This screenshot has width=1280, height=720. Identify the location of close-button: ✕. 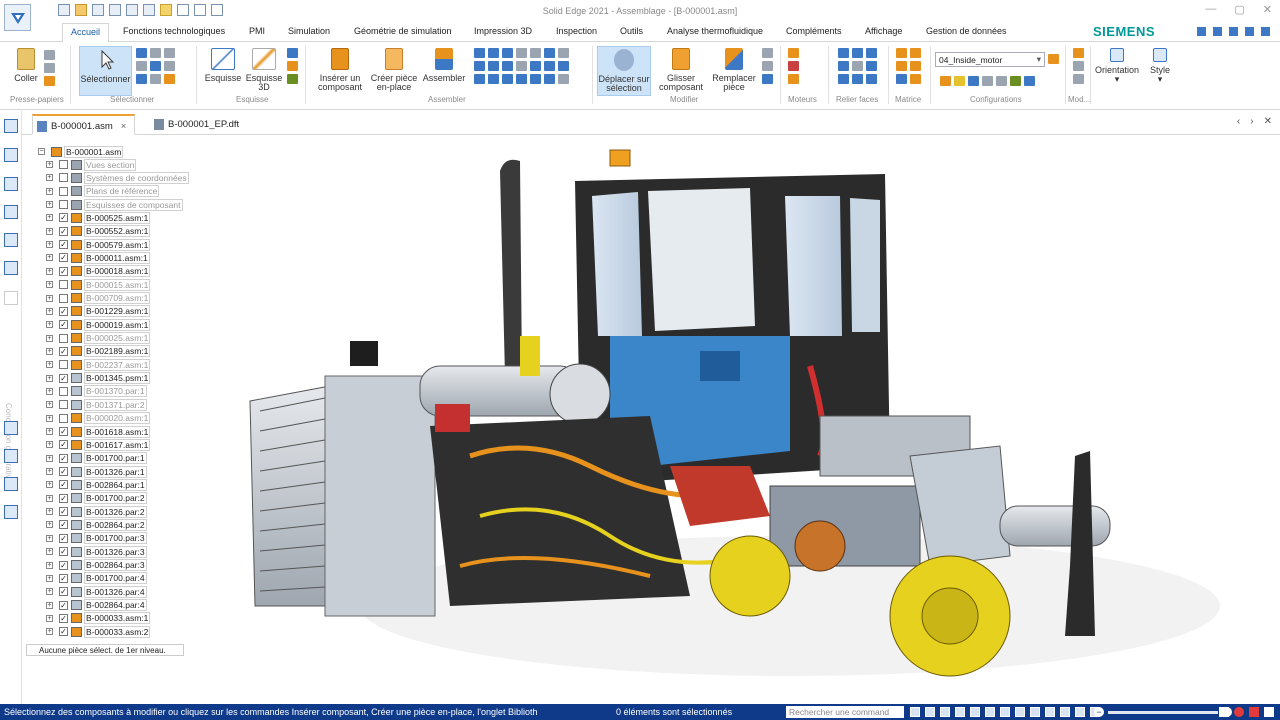
(1267, 9).